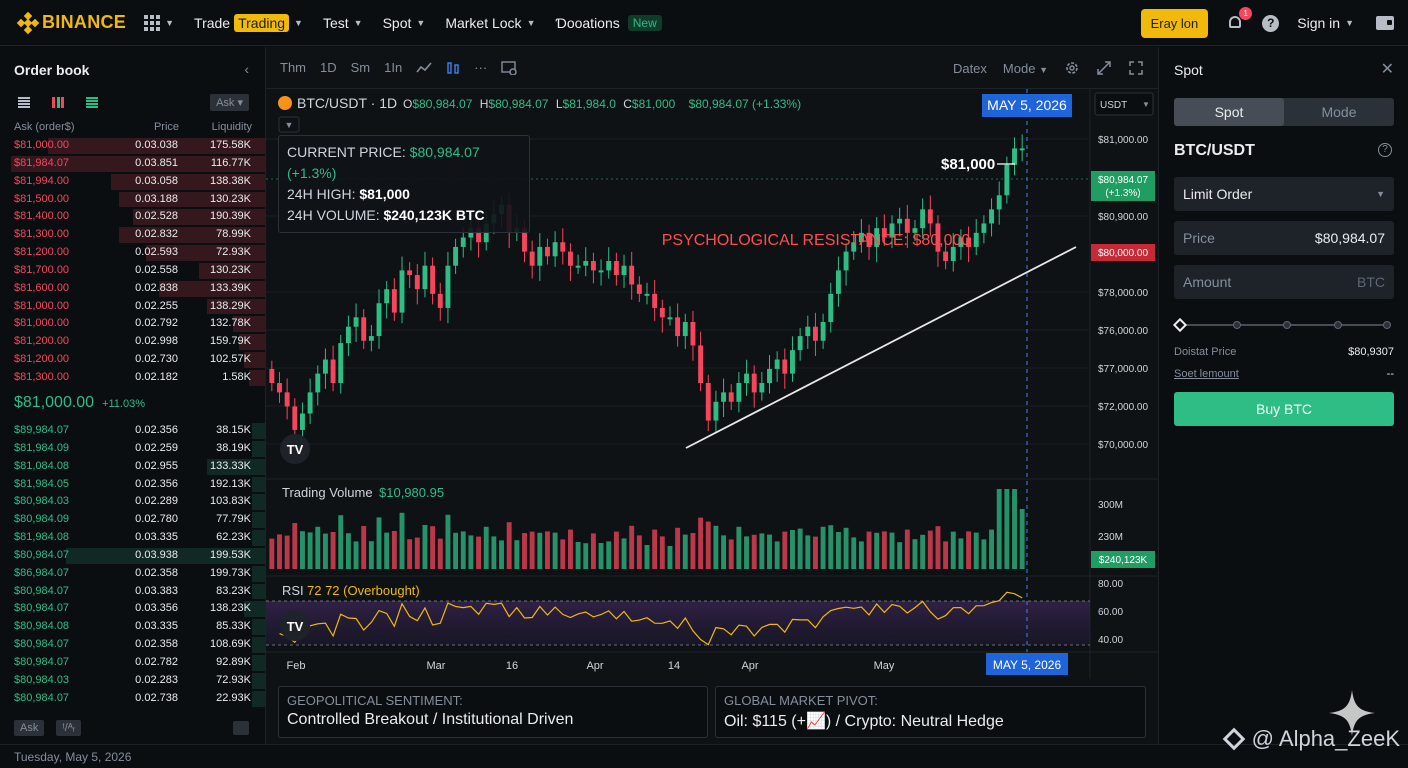 This screenshot has height=768, width=1408. I want to click on ask-row: $81,000.00 0.02.255 138.29K, so click(132, 307).